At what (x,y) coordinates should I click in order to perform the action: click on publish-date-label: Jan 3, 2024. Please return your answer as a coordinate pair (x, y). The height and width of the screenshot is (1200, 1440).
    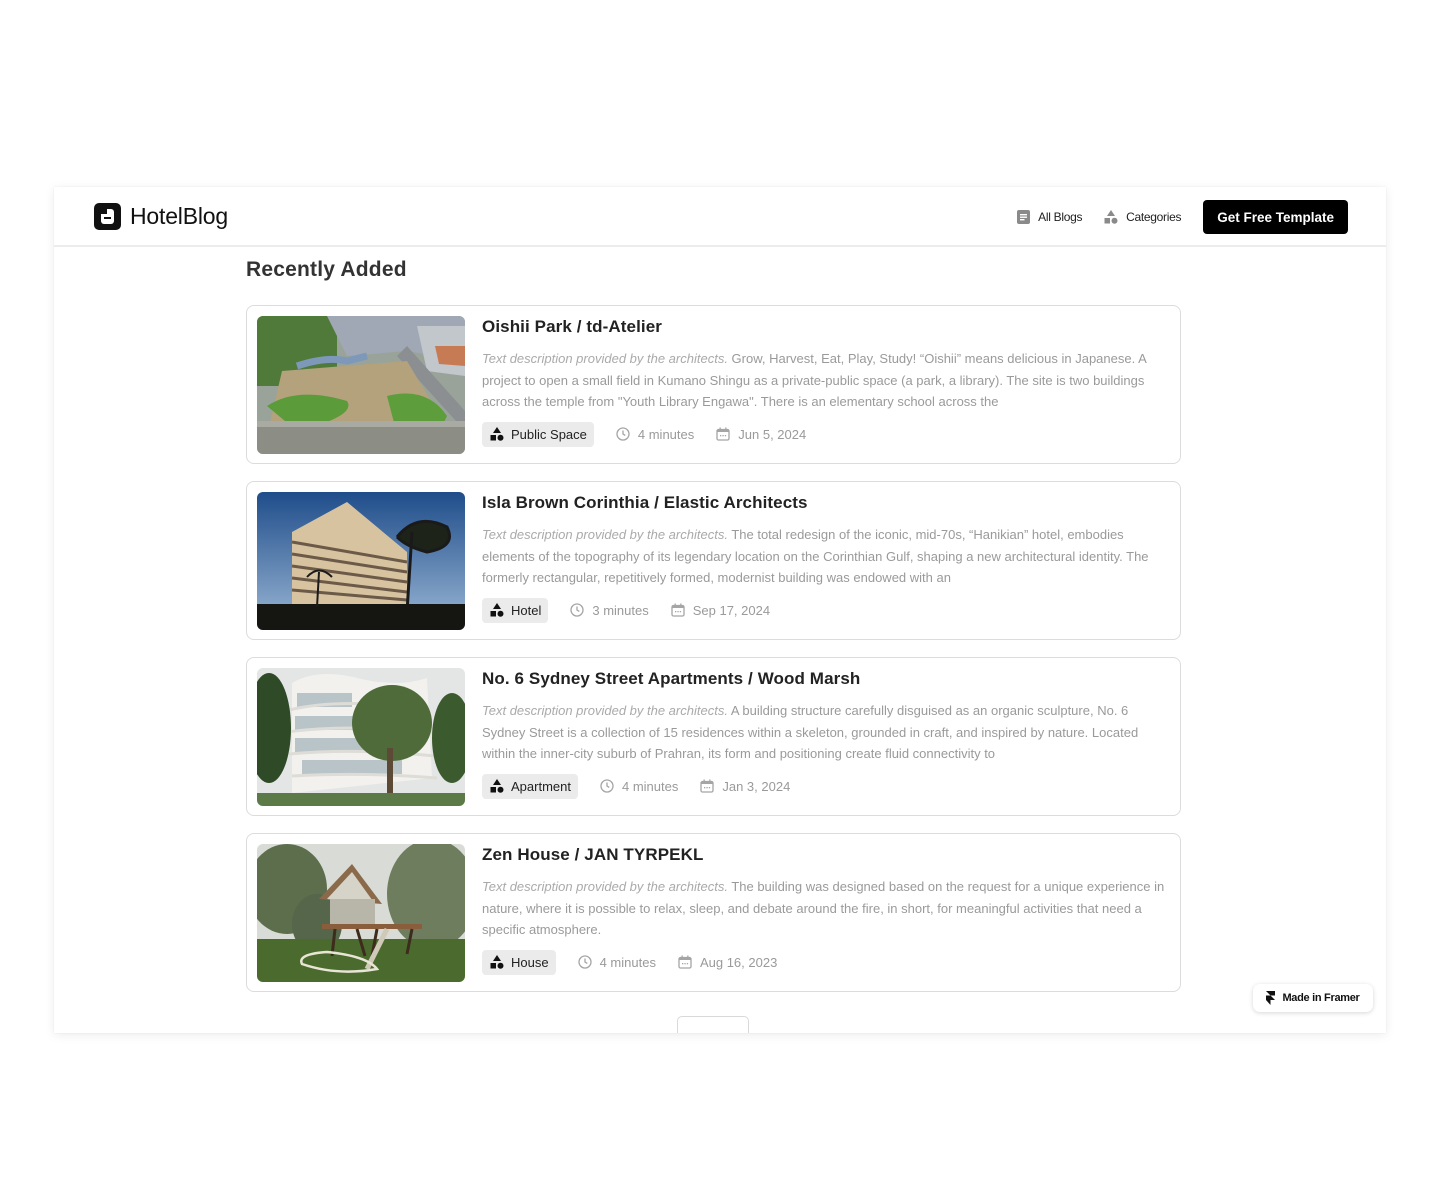
    Looking at the image, I should click on (756, 786).